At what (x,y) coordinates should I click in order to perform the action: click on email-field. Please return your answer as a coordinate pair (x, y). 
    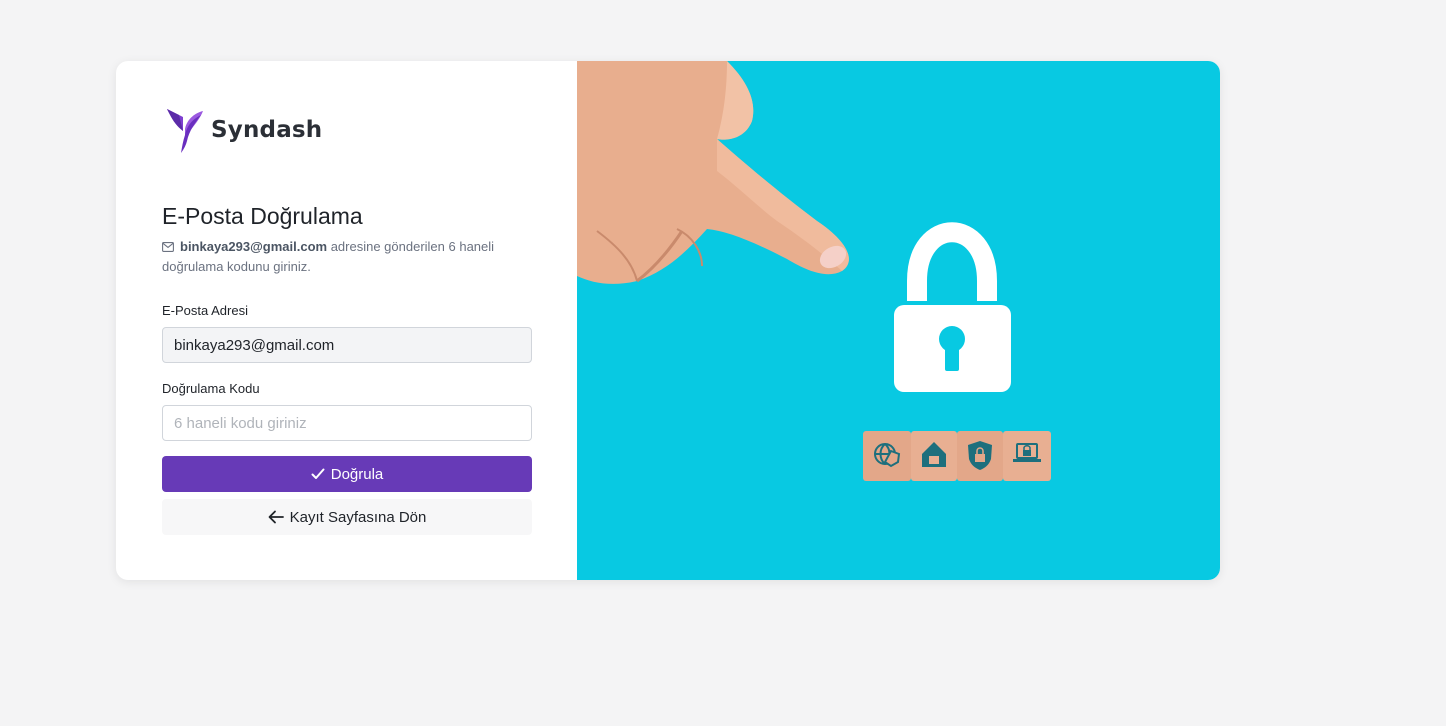
    Looking at the image, I should click on (347, 345).